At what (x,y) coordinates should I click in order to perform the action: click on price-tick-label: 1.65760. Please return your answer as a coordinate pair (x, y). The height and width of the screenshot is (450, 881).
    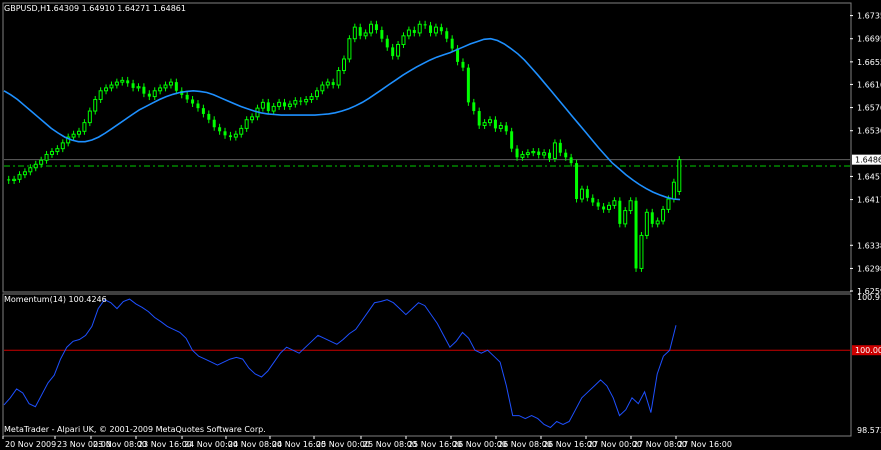
    Looking at the image, I should click on (869, 108).